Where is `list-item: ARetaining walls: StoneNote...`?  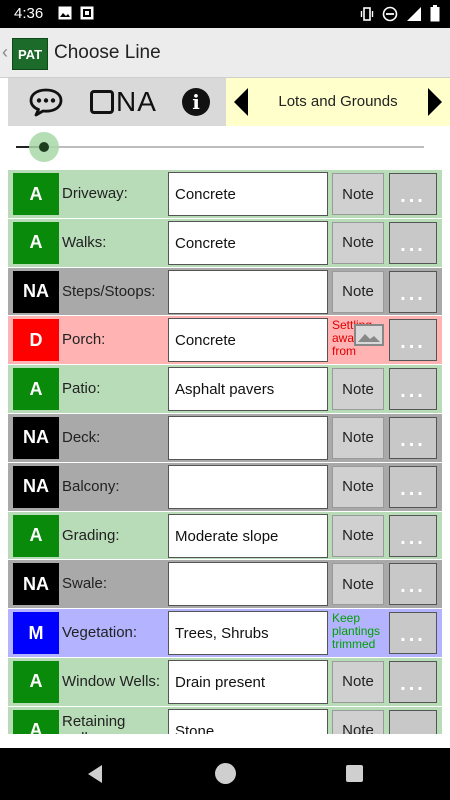
list-item: ARetaining walls: StoneNote... is located at coordinates (225, 720).